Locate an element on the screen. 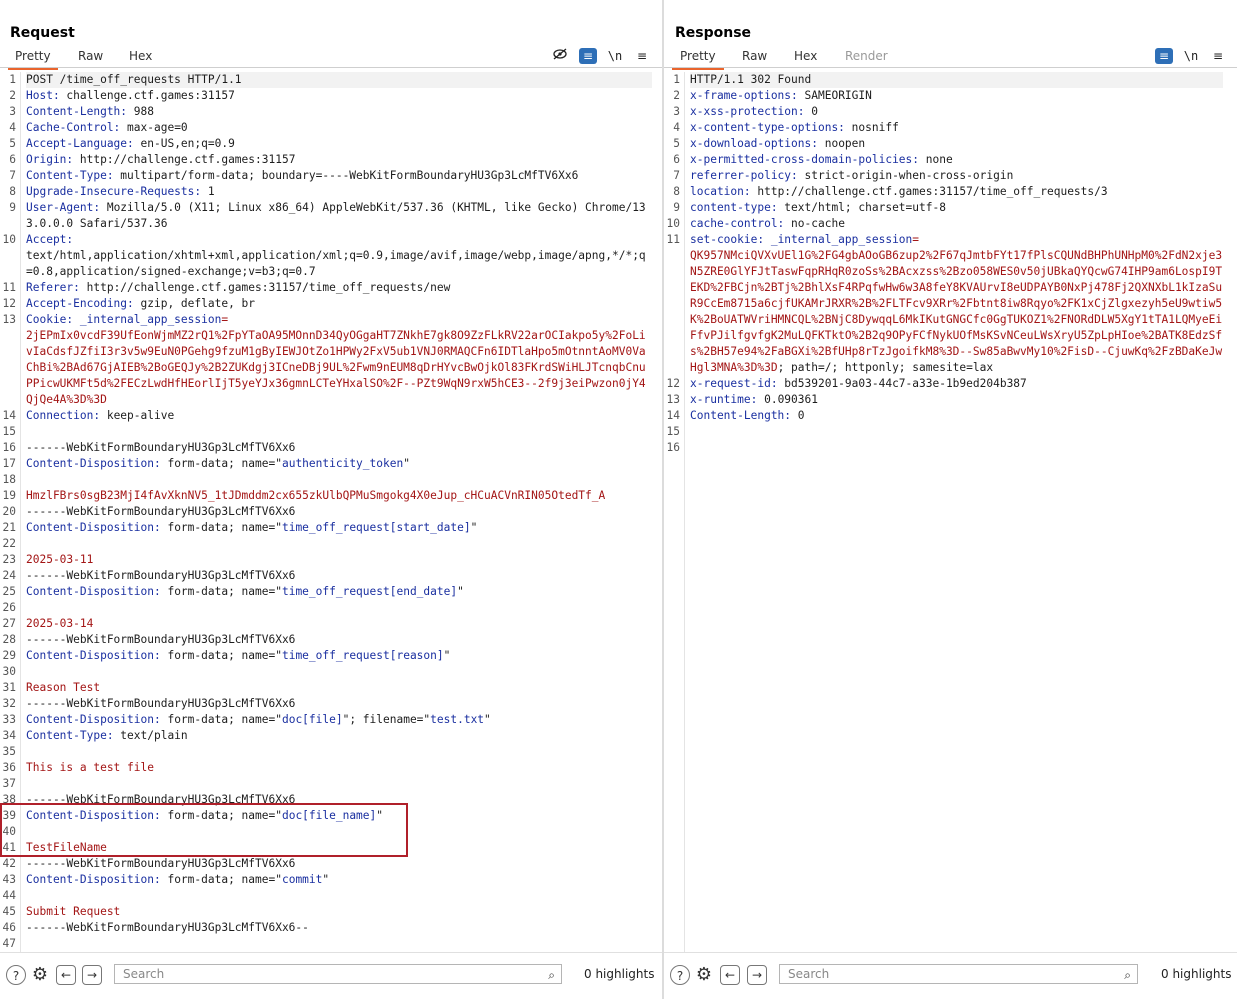 This screenshot has width=1237, height=999. code-token: x-runtime: is located at coordinates (727, 399).